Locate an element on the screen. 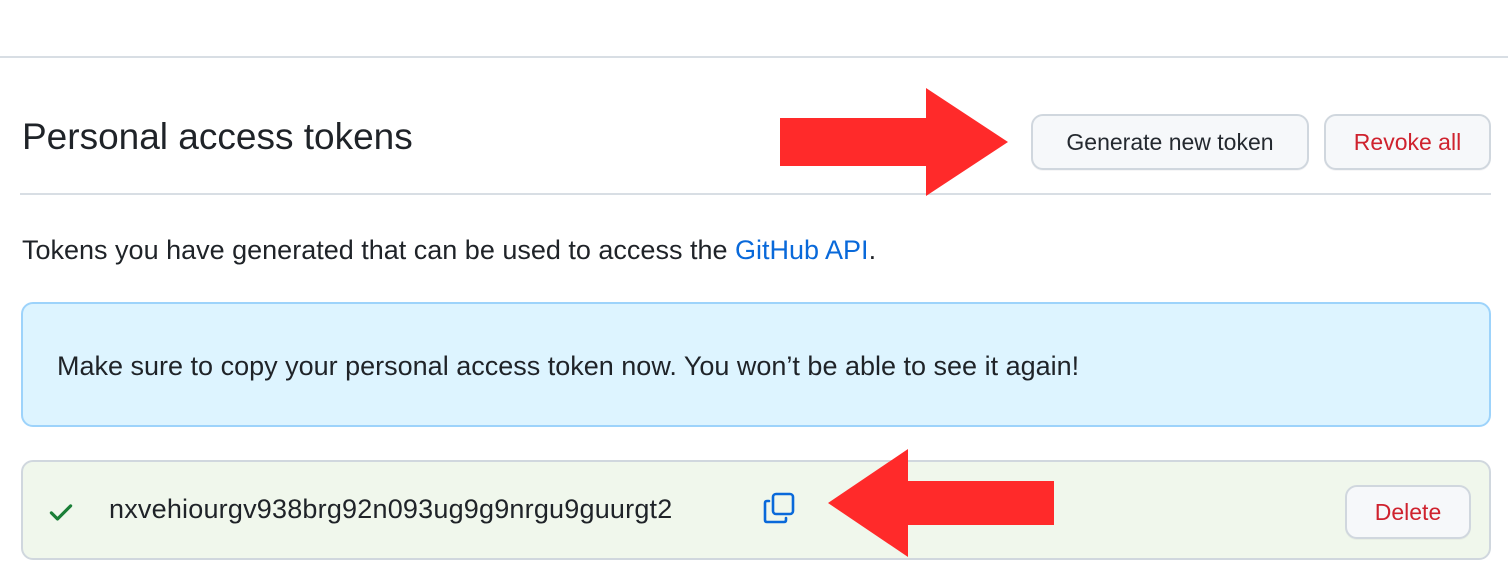 The width and height of the screenshot is (1508, 586). delete-token-button: Delete is located at coordinates (1408, 512).